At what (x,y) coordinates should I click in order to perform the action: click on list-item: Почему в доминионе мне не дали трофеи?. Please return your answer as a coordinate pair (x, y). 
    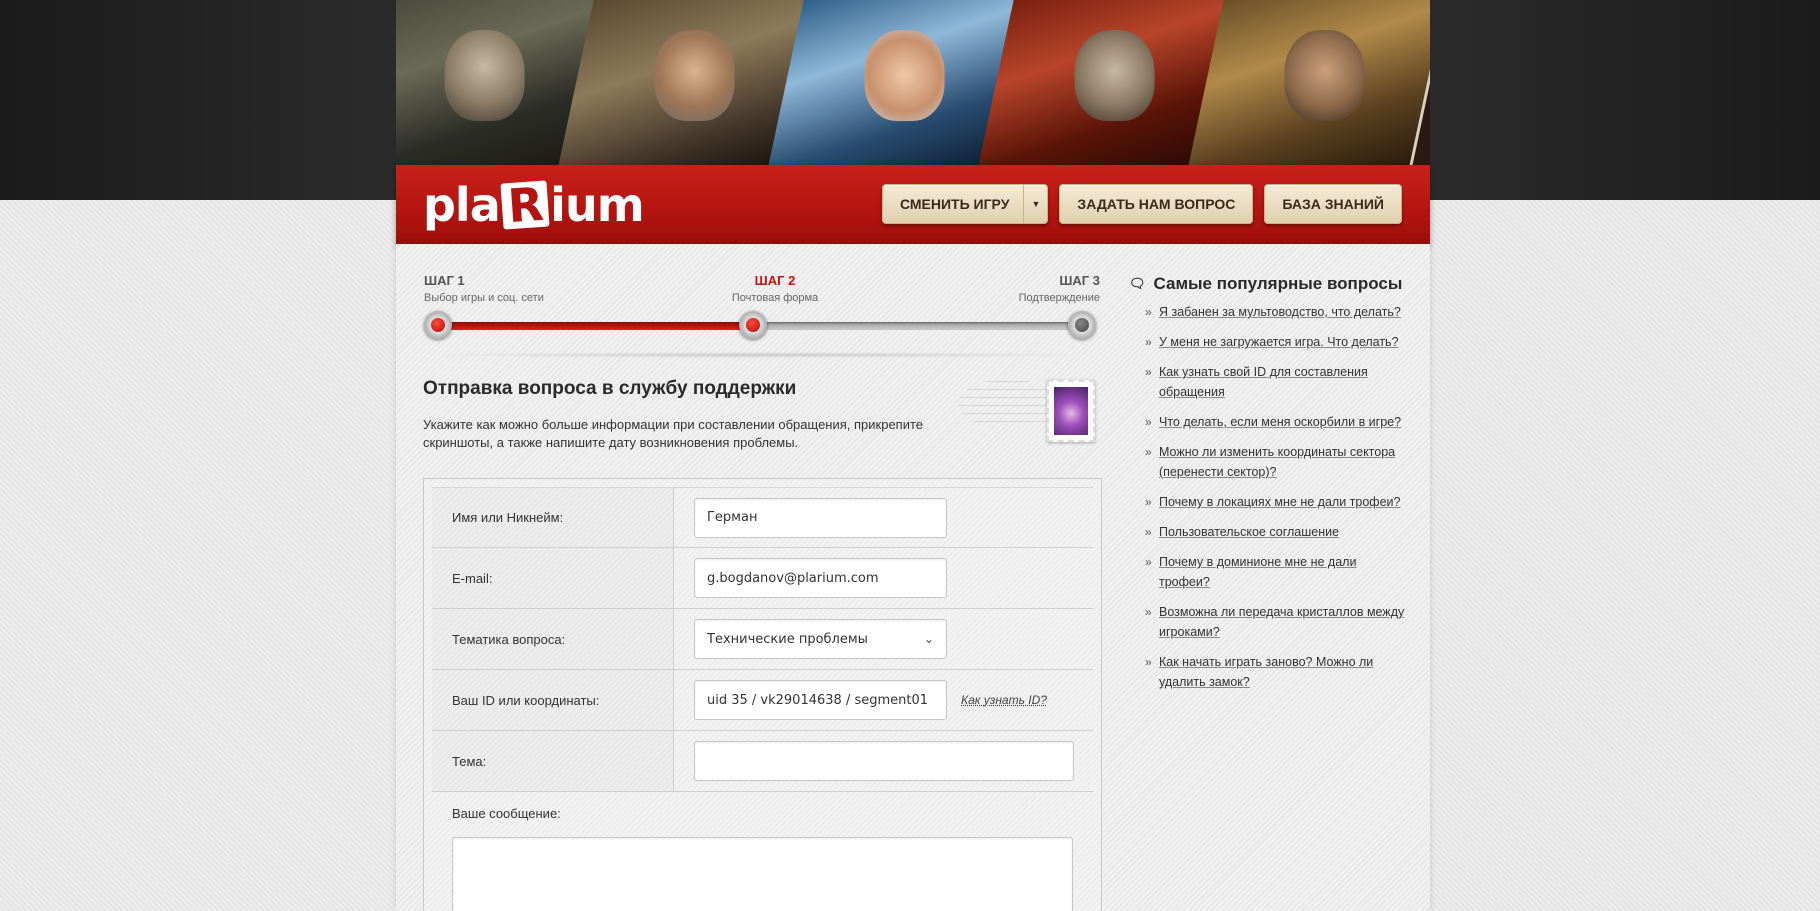
    Looking at the image, I should click on (1277, 572).